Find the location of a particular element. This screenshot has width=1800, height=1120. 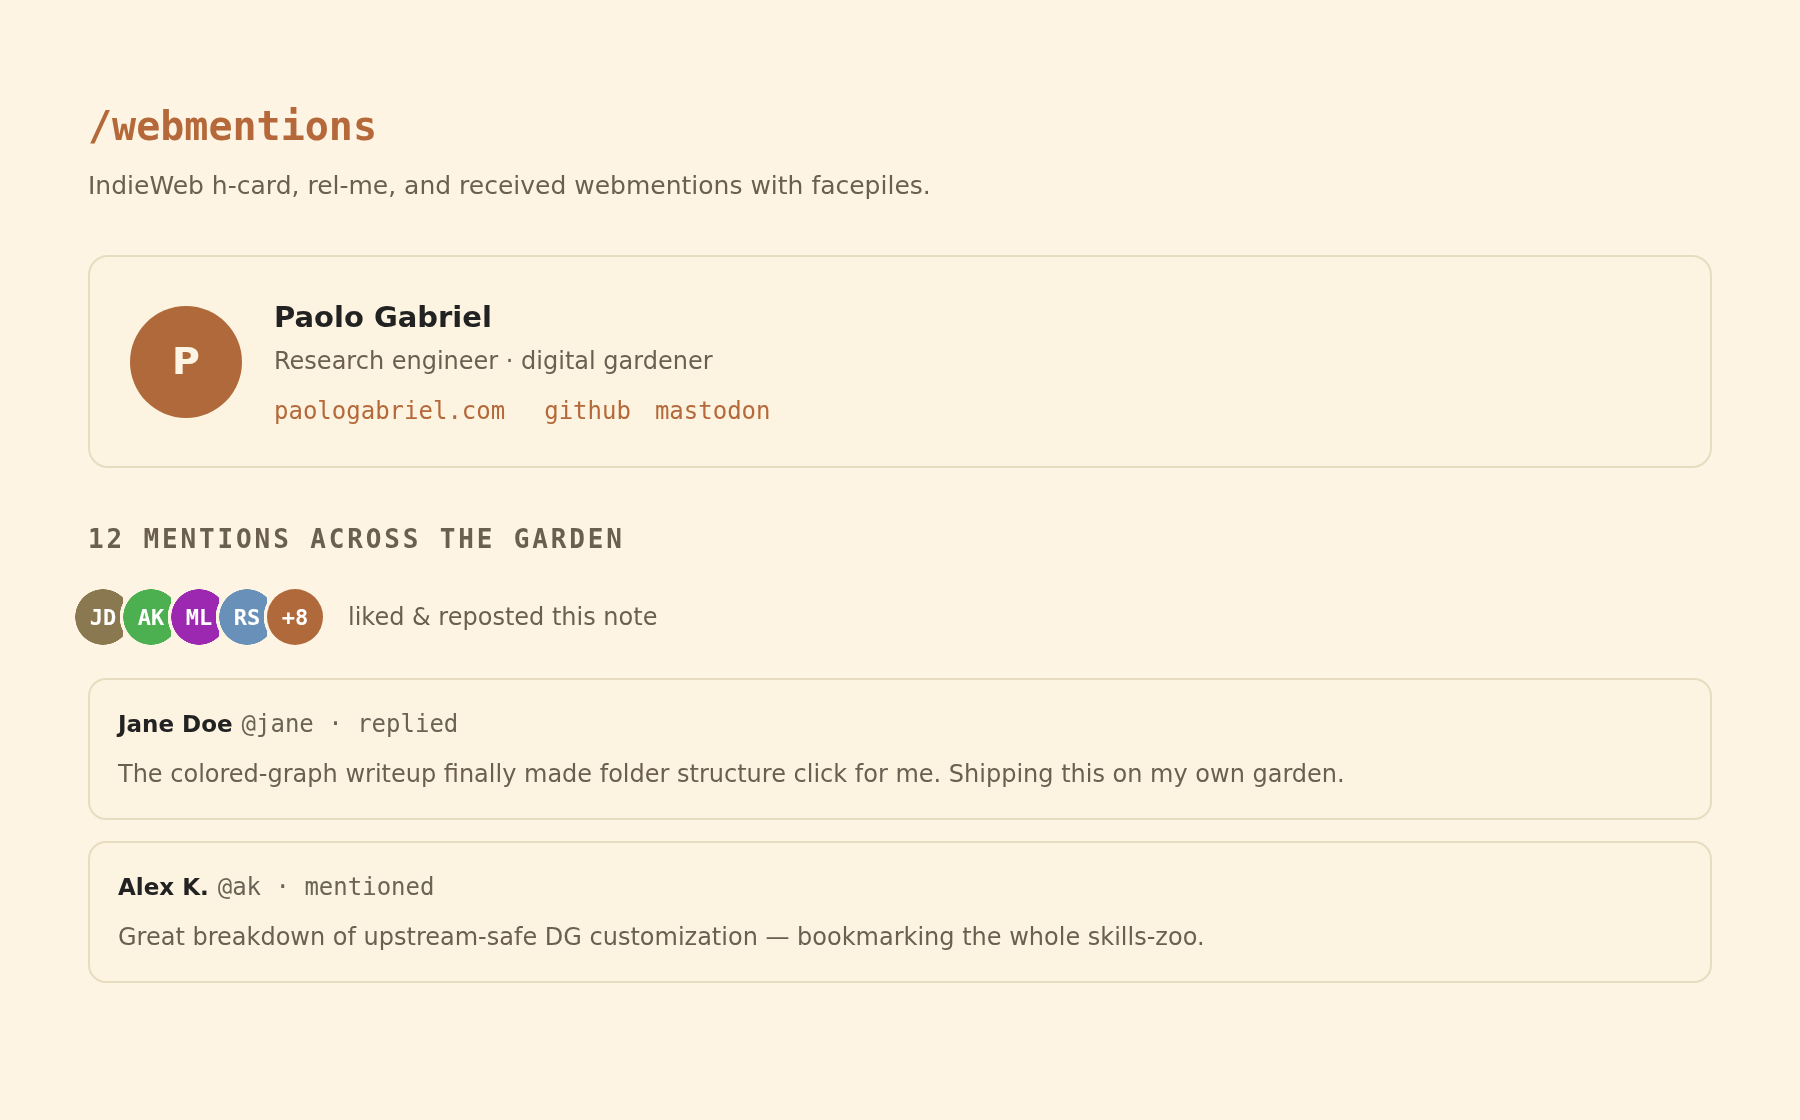

section-heading: 12 MENTIONS ACROSS THE GARDEN is located at coordinates (357, 539).